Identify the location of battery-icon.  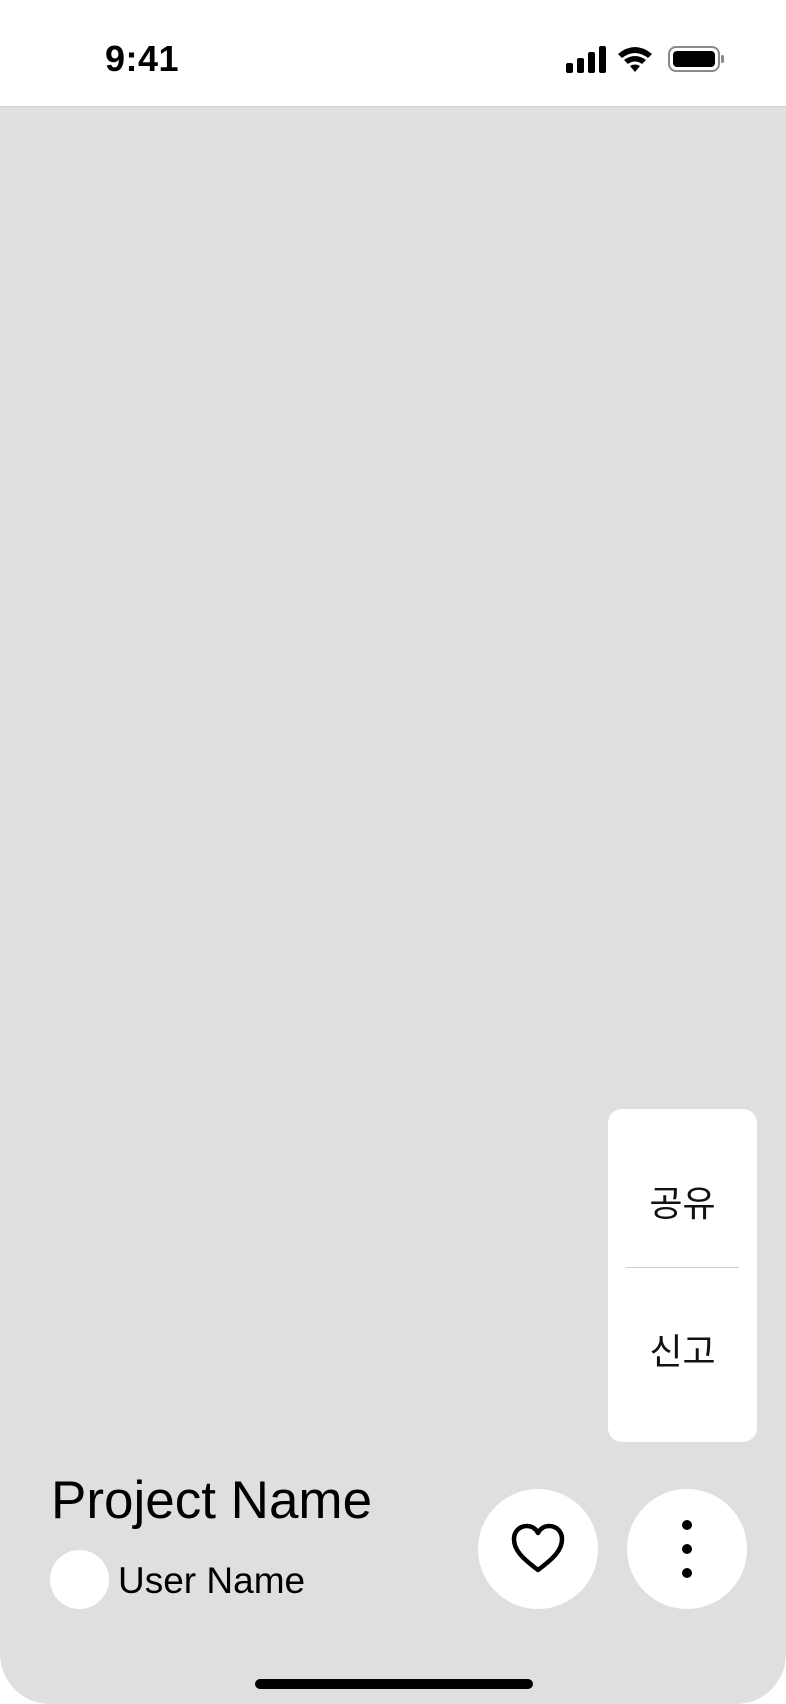
(696, 59).